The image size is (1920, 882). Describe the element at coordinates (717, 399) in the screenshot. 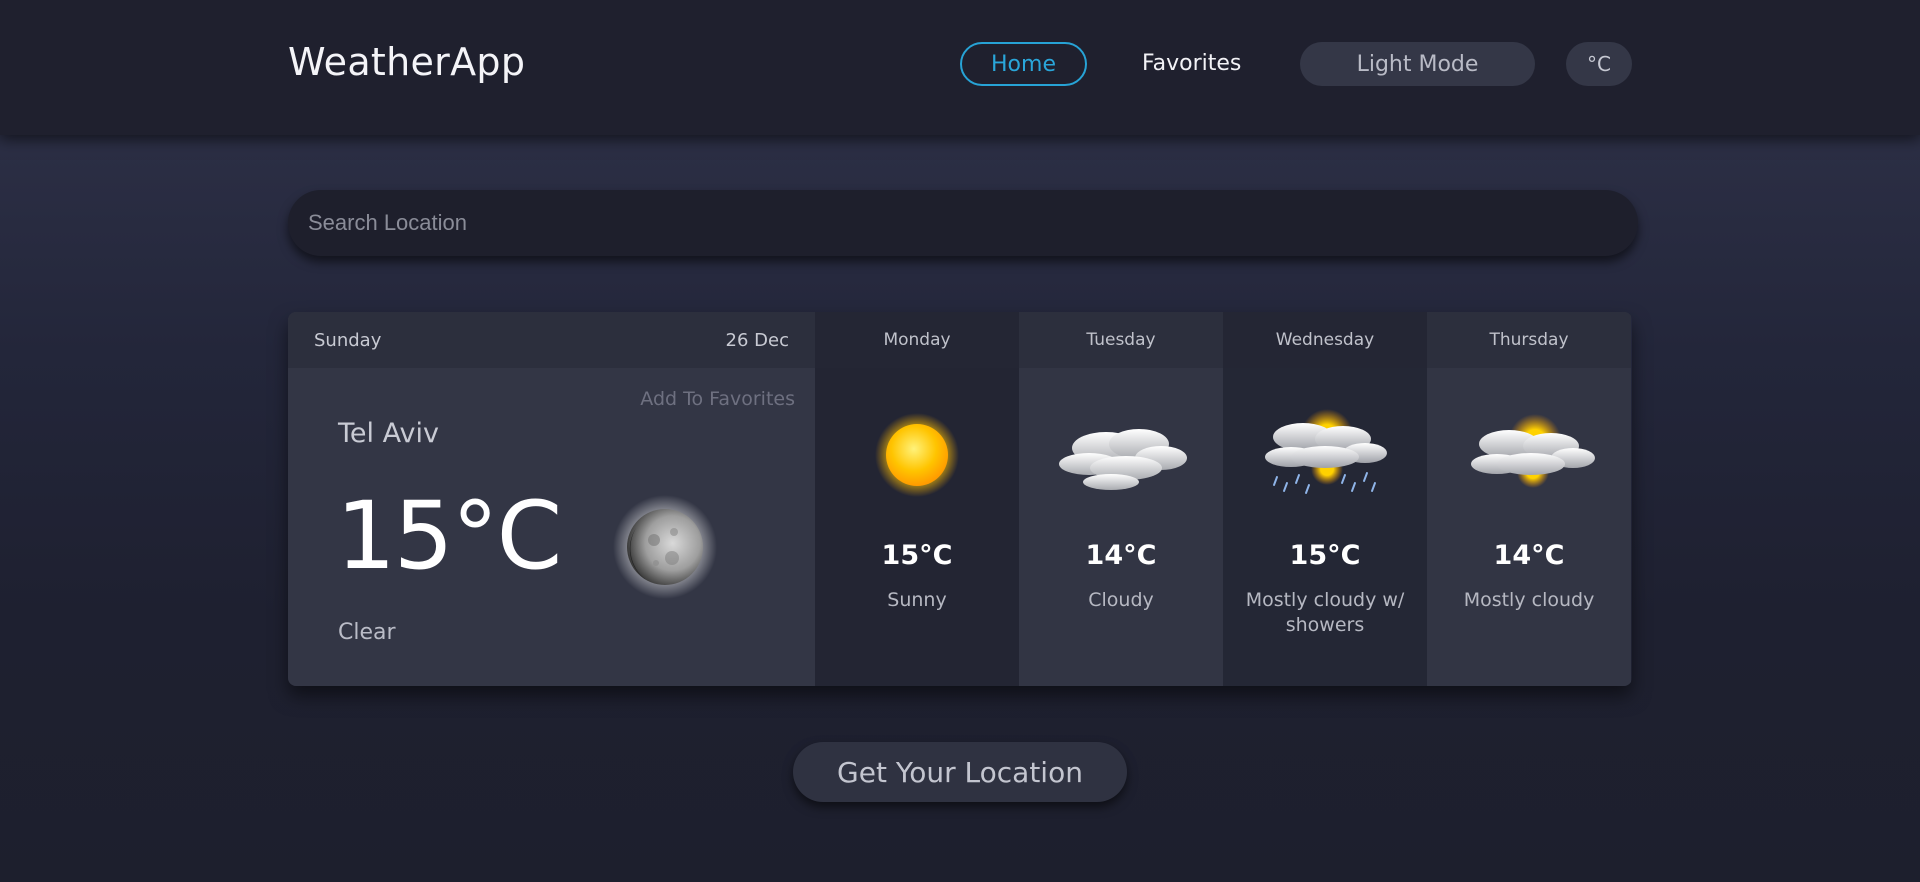

I see `add-to-favorites-button: Add To Favorites` at that location.